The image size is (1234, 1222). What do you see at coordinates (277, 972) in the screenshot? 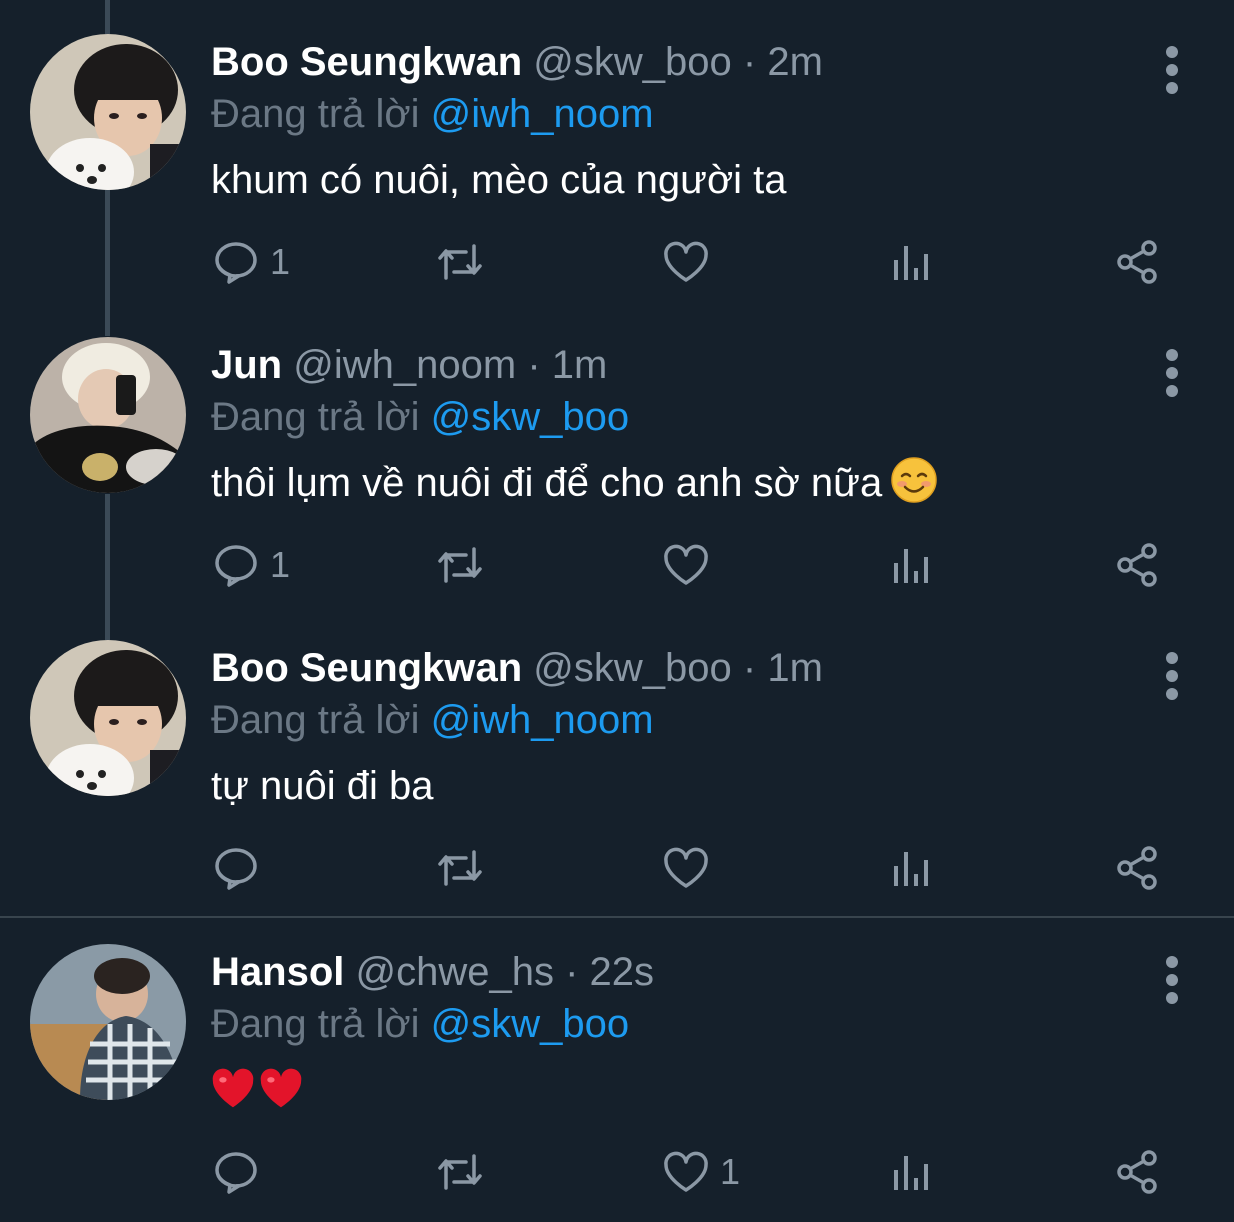
I see `display-name: Hansol` at bounding box center [277, 972].